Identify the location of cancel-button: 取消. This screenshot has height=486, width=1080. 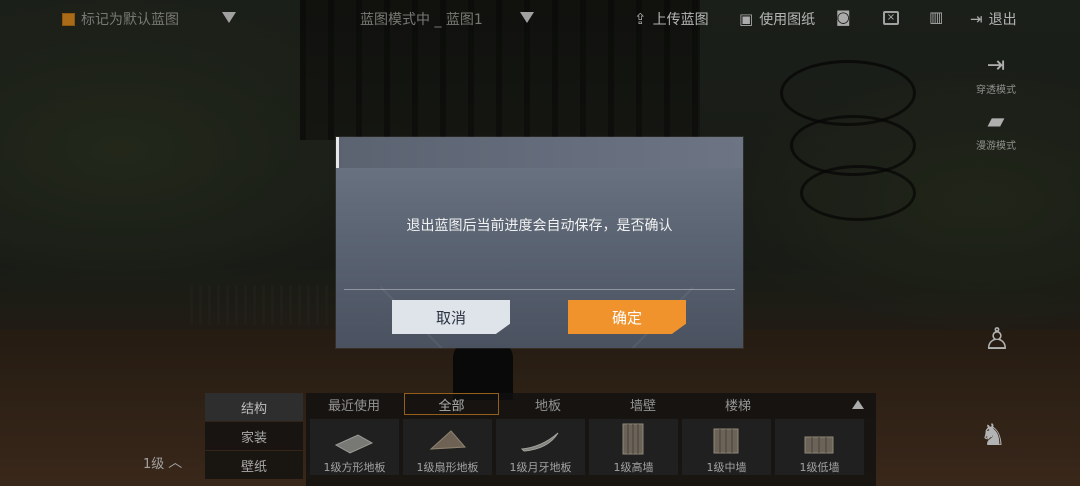
(451, 317).